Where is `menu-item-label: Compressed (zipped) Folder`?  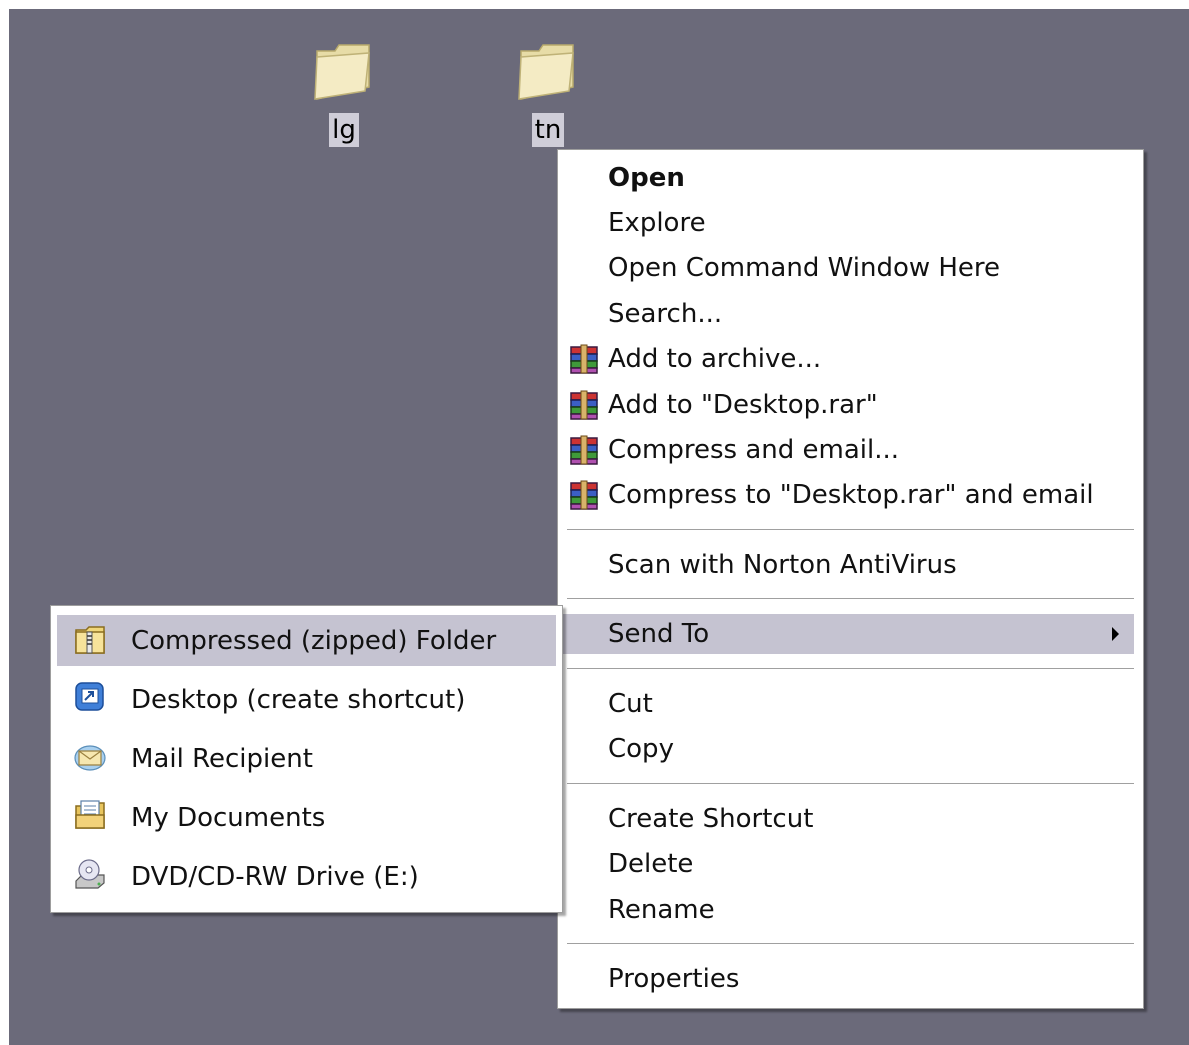 menu-item-label: Compressed (zipped) Folder is located at coordinates (314, 640).